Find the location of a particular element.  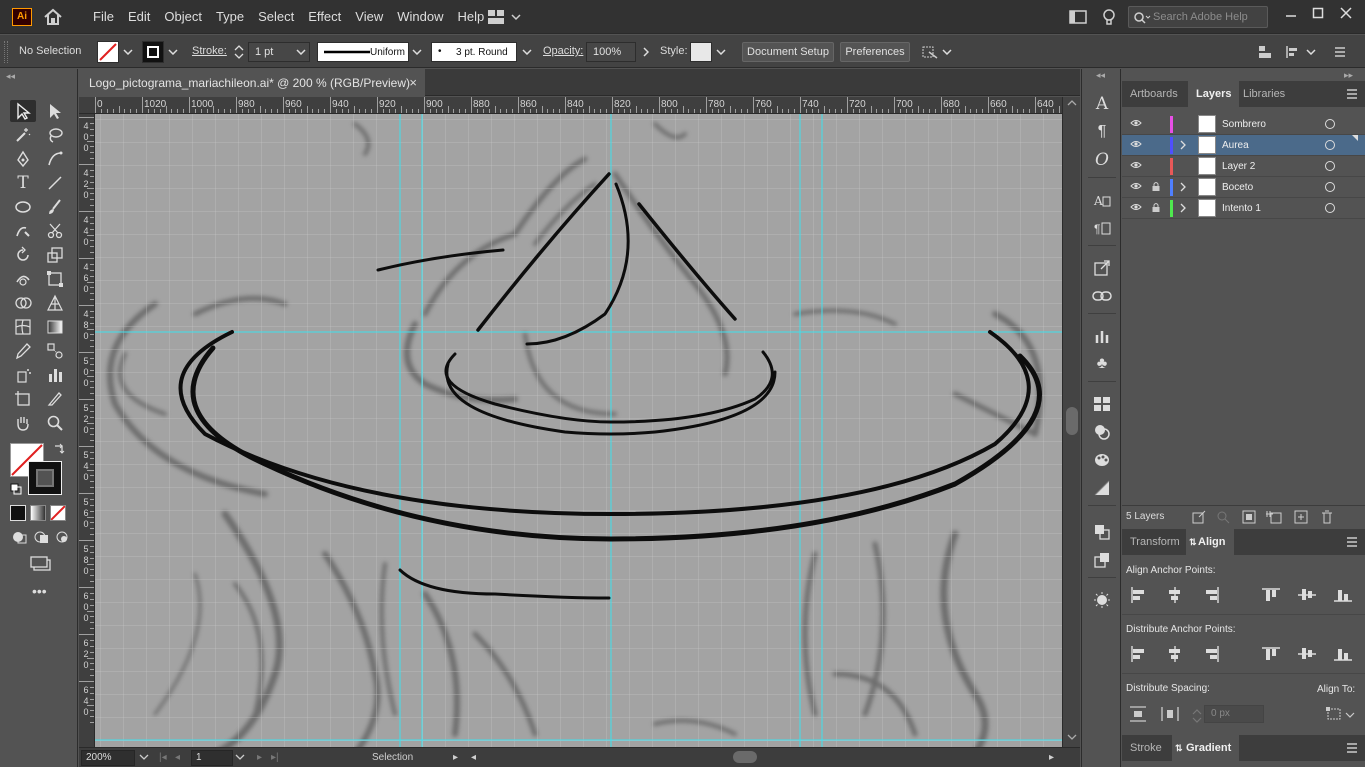

menu-file: File is located at coordinates (103, 17).